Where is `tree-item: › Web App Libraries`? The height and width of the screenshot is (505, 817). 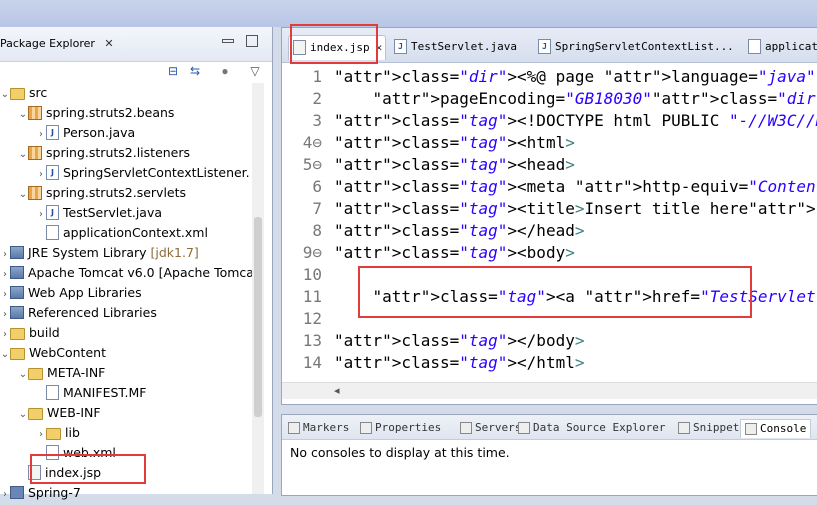
tree-item: › Web App Libraries is located at coordinates (71, 293).